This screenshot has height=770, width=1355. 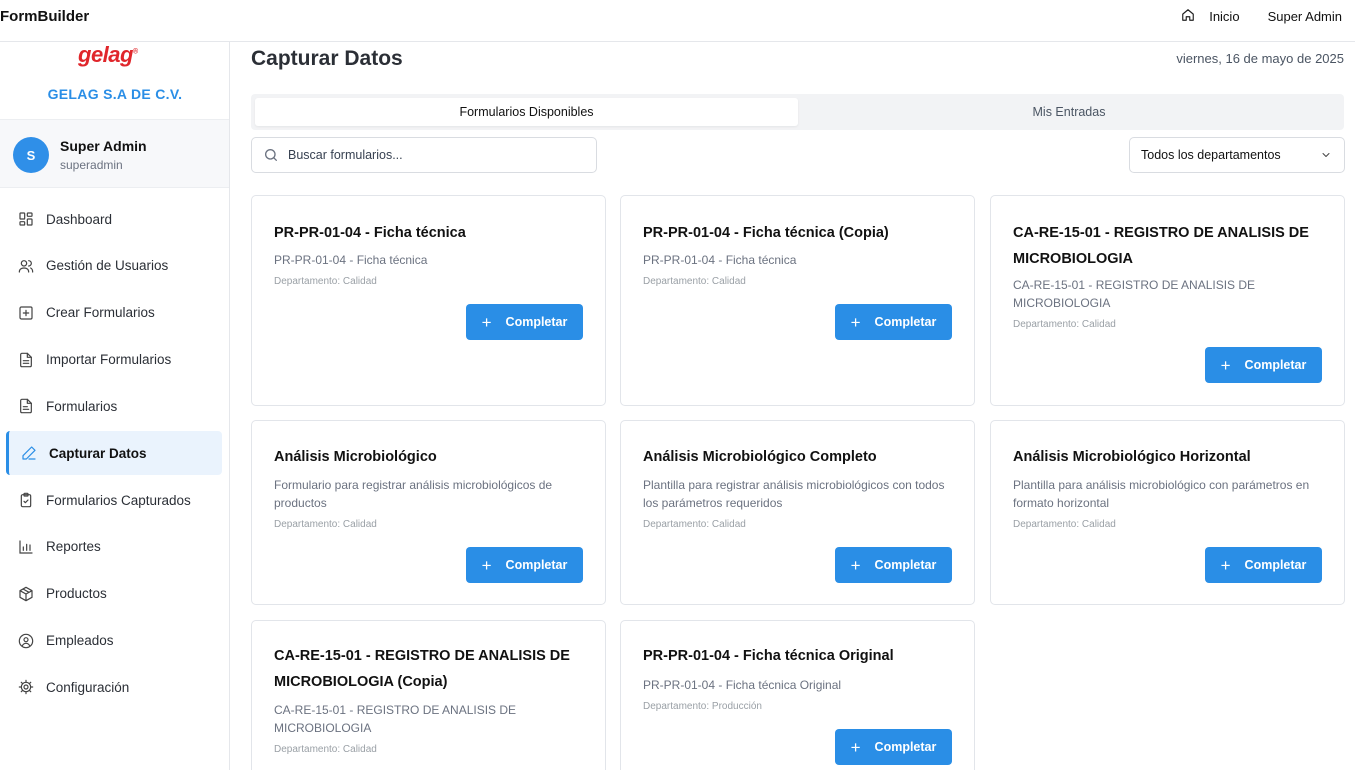 I want to click on search-icon, so click(x=275, y=155).